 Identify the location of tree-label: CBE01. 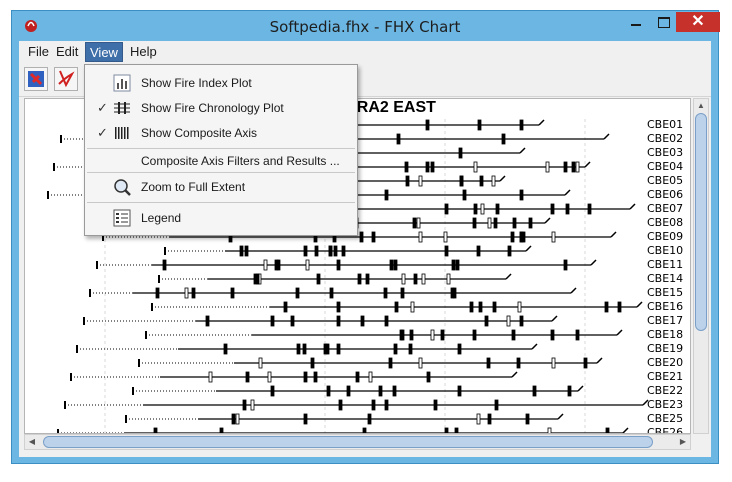
(665, 124).